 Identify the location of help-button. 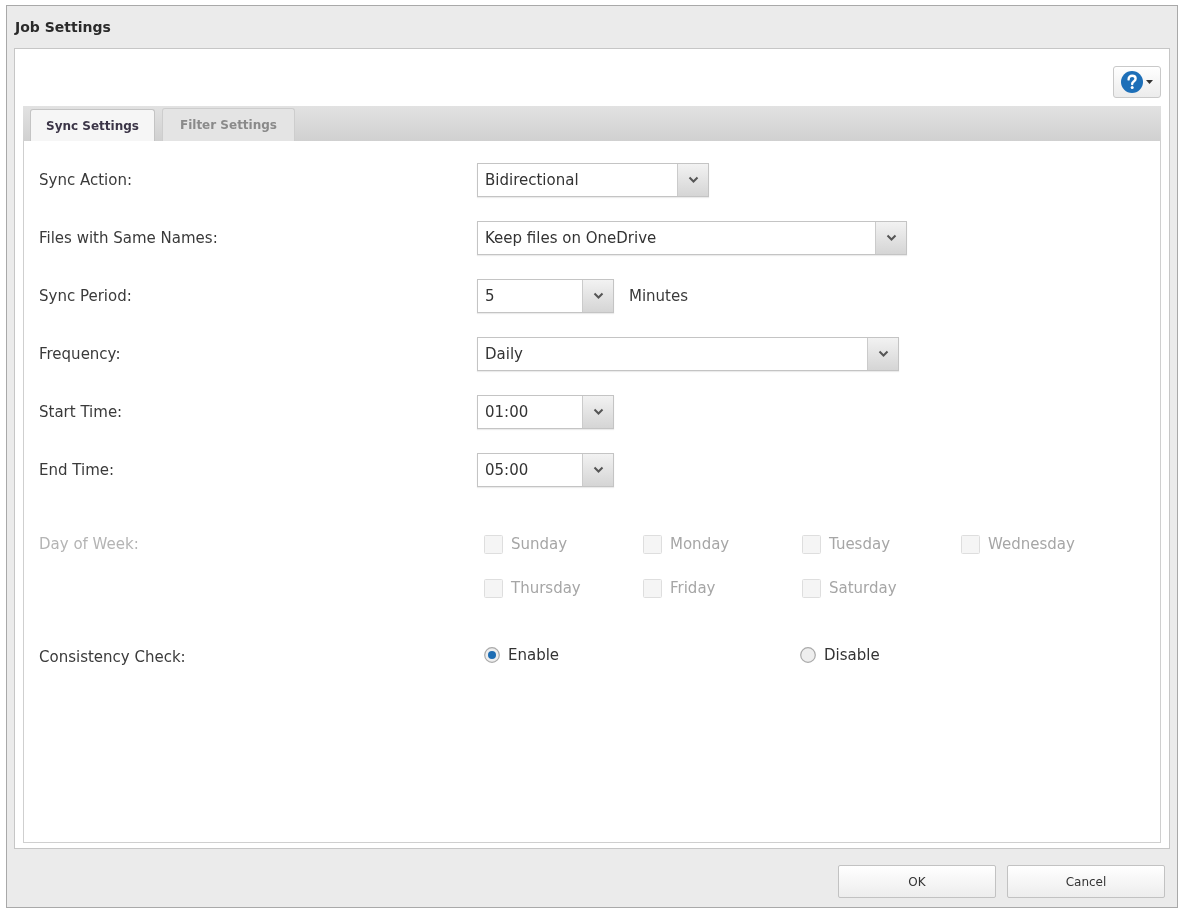
(1137, 81).